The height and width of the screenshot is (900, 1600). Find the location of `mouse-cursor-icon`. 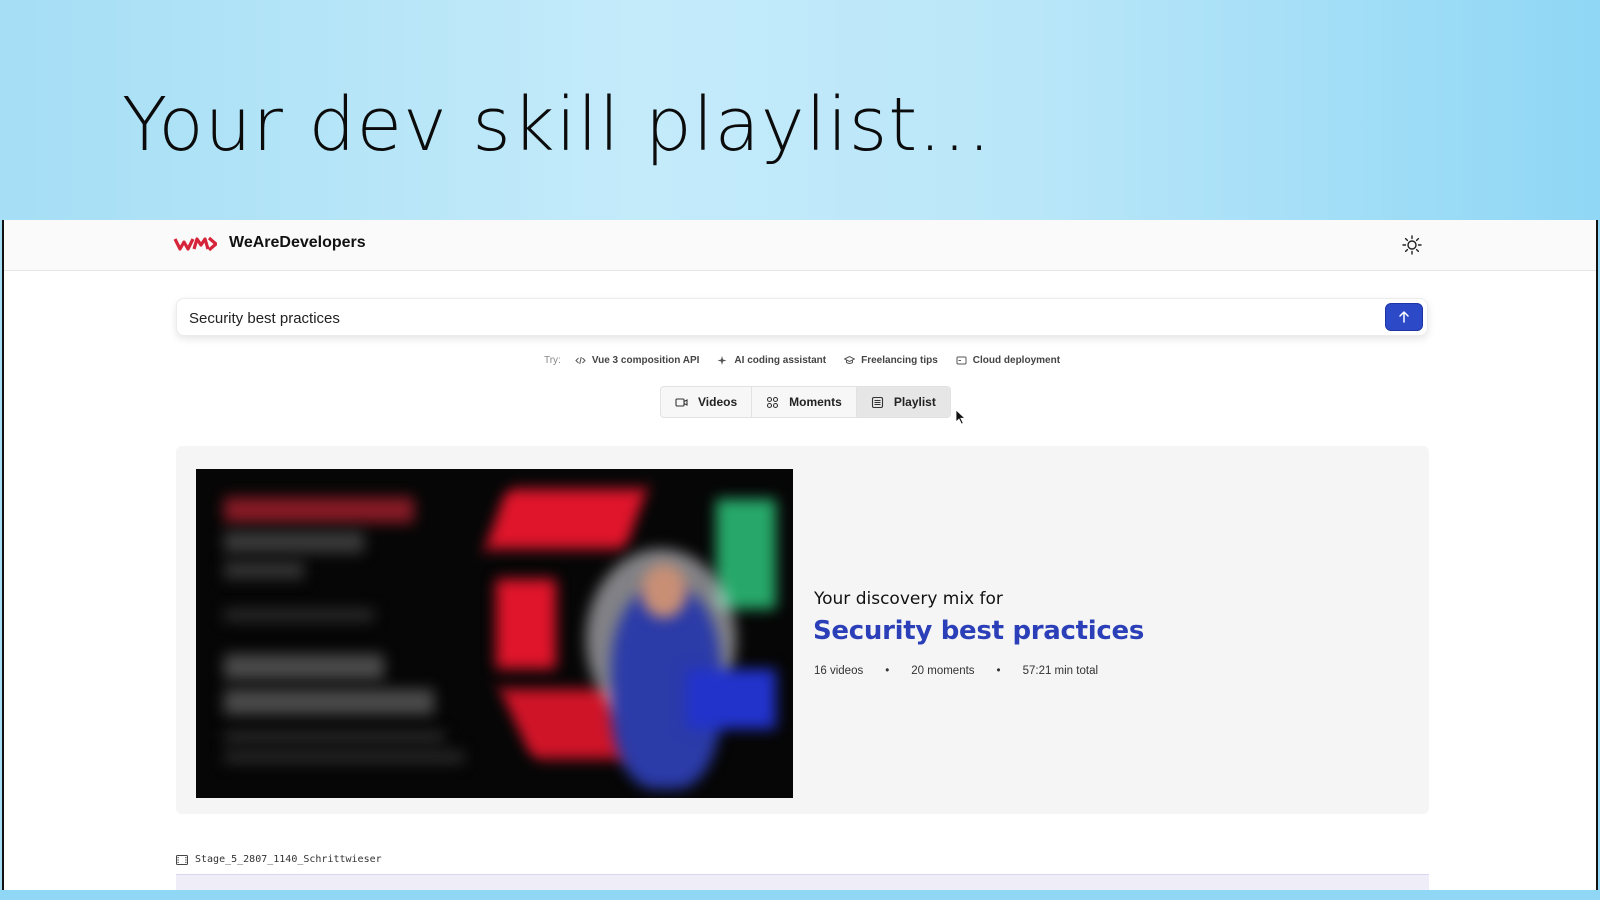

mouse-cursor-icon is located at coordinates (960, 417).